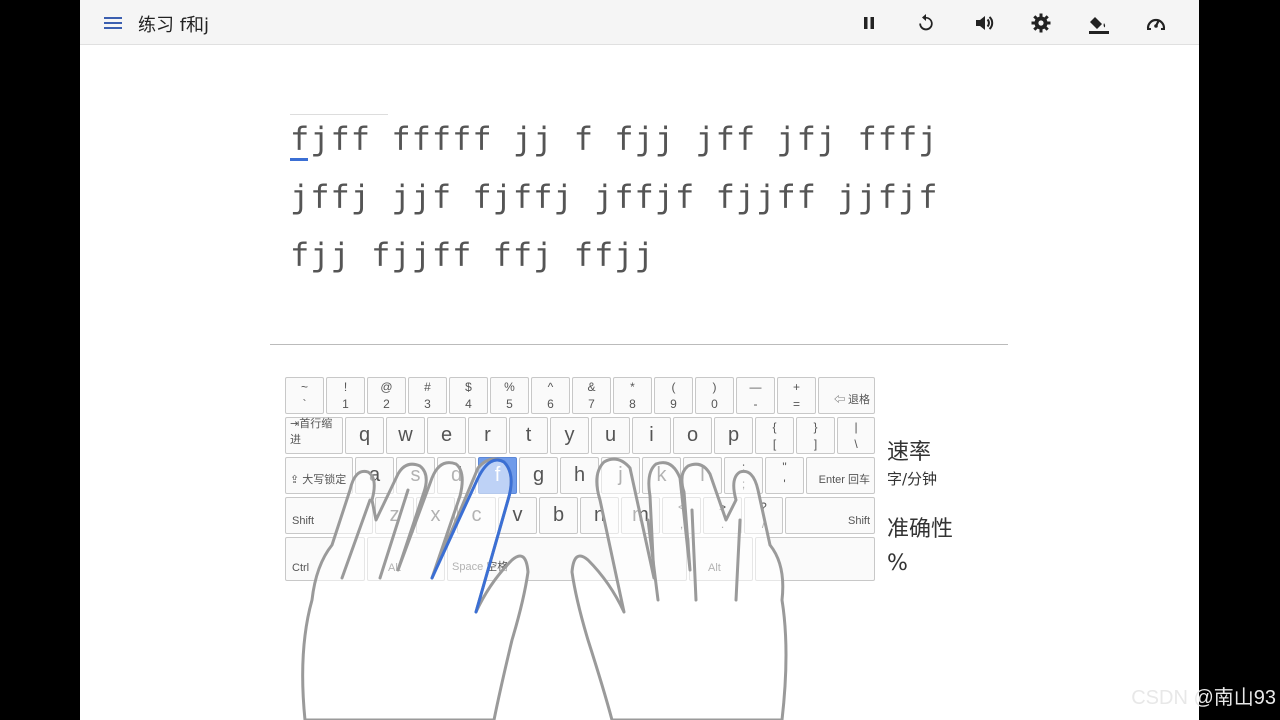 Image resolution: width=1280 pixels, height=720 pixels. What do you see at coordinates (840, 475) in the screenshot?
I see `key-enter: Enter 回车` at bounding box center [840, 475].